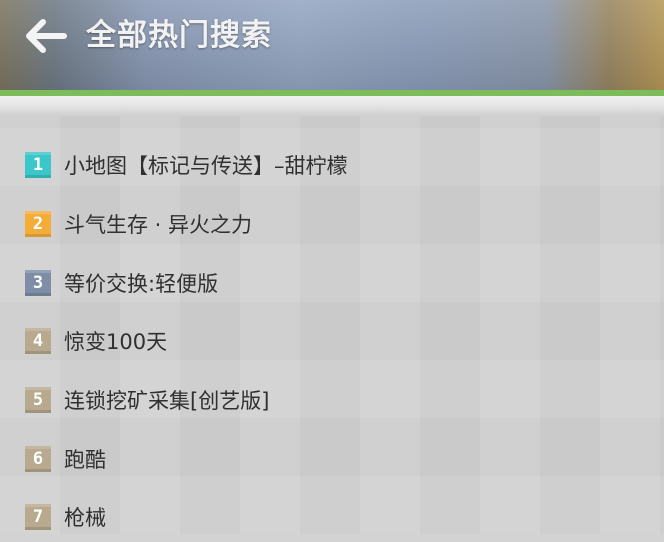 The image size is (664, 542). Describe the element at coordinates (38, 517) in the screenshot. I see `rank-badge: 7` at that location.